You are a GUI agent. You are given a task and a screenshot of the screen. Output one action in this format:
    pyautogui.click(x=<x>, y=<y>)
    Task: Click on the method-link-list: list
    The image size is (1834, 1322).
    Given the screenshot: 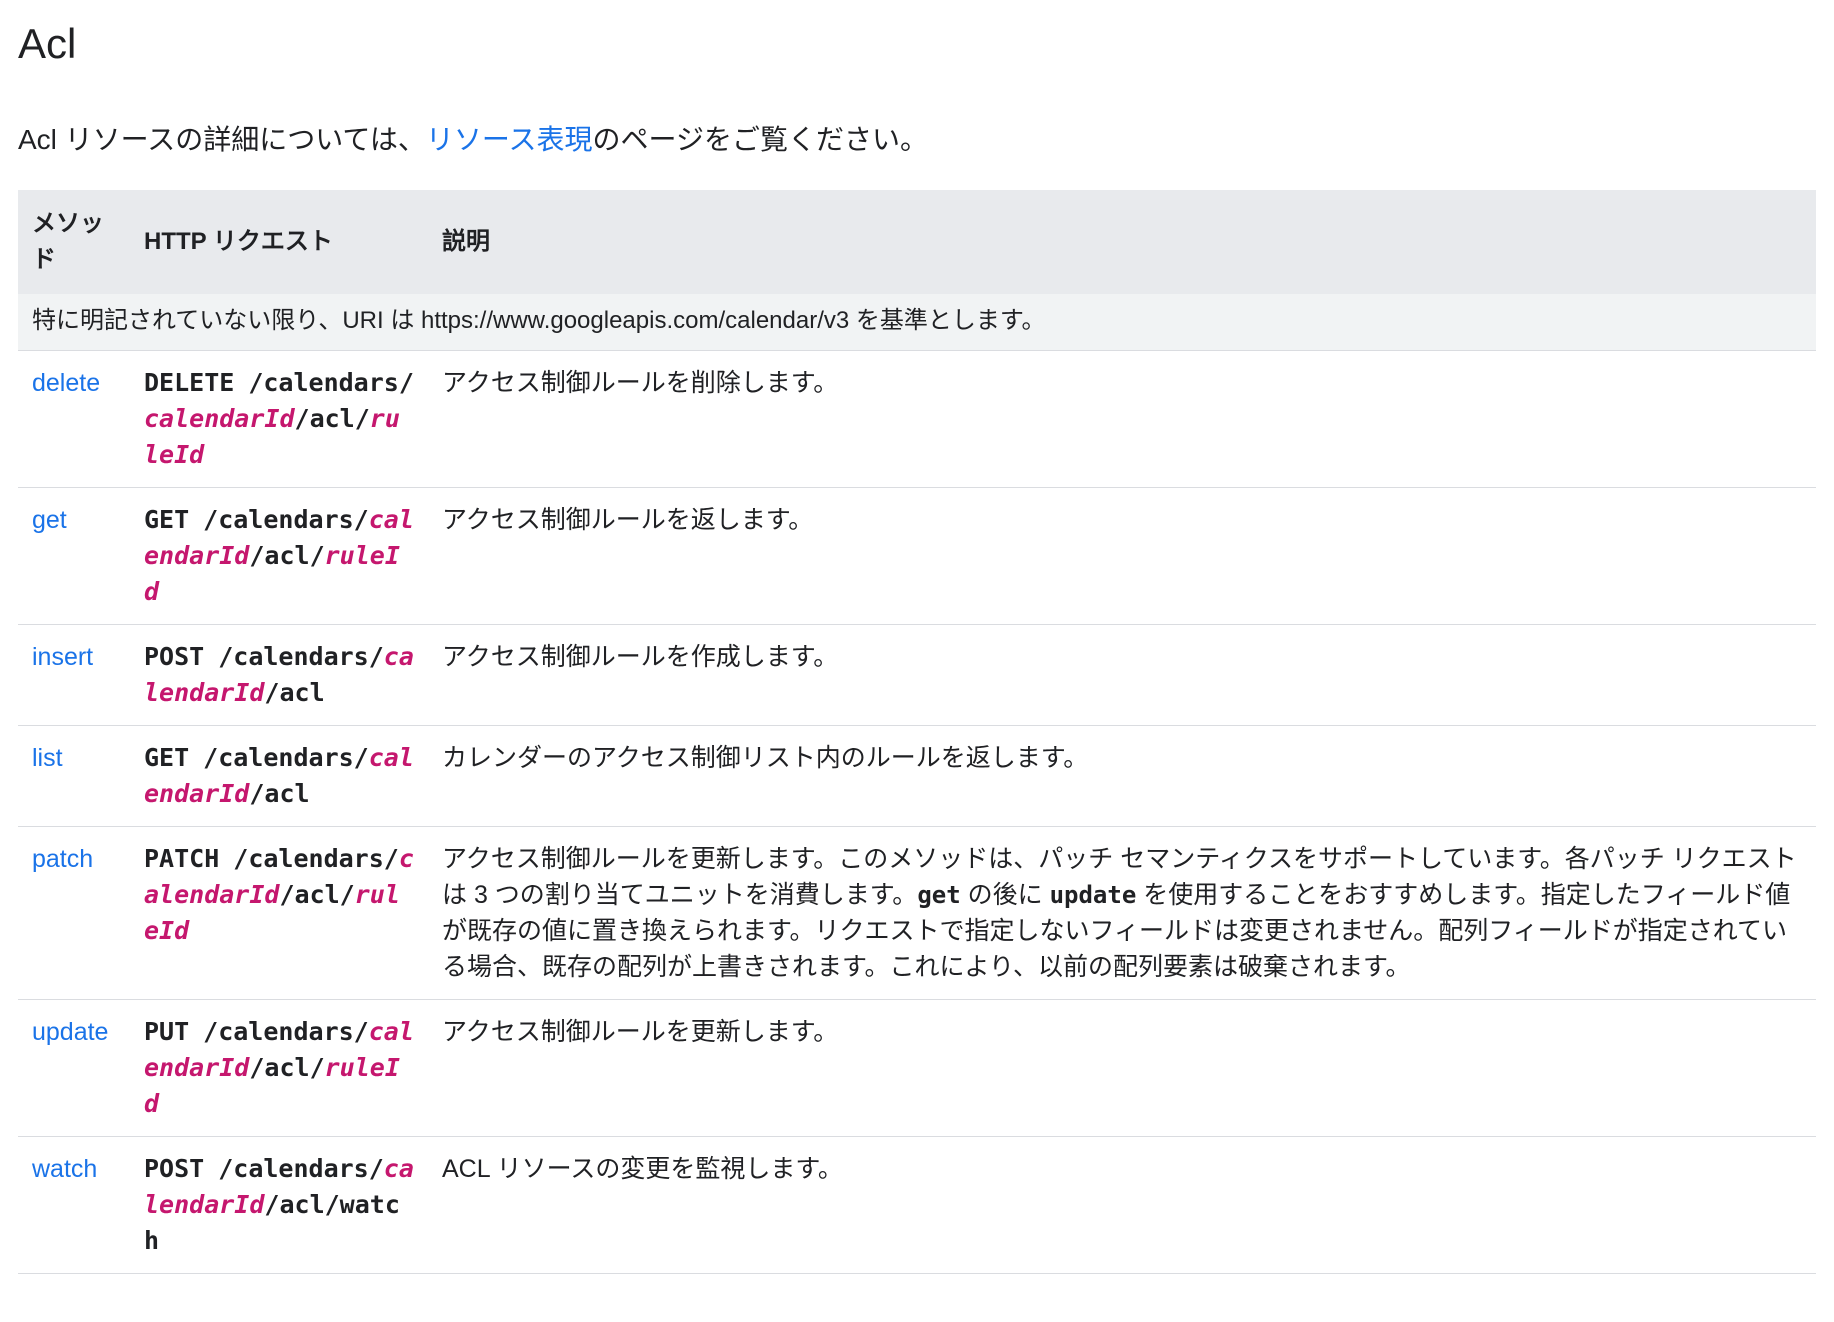 What is the action you would take?
    pyautogui.click(x=47, y=758)
    